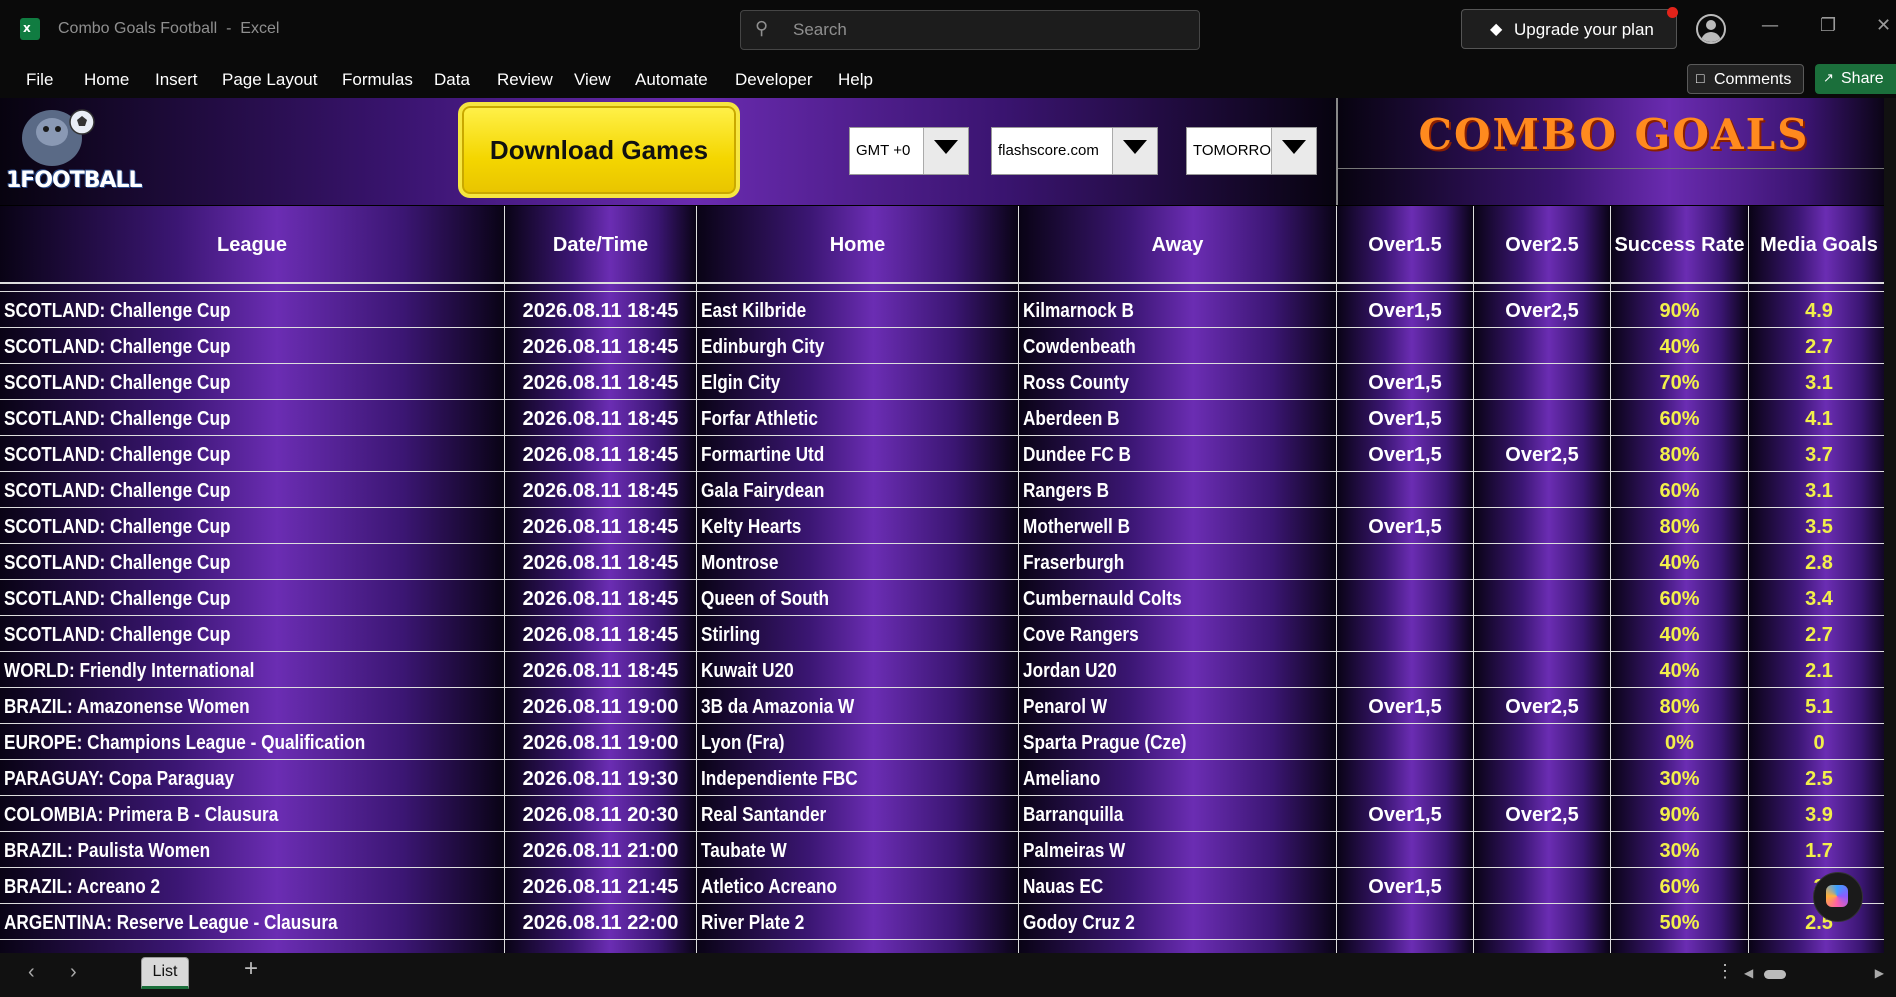 The width and height of the screenshot is (1896, 997). Describe the element at coordinates (601, 288) in the screenshot. I see `cell-datetime` at that location.